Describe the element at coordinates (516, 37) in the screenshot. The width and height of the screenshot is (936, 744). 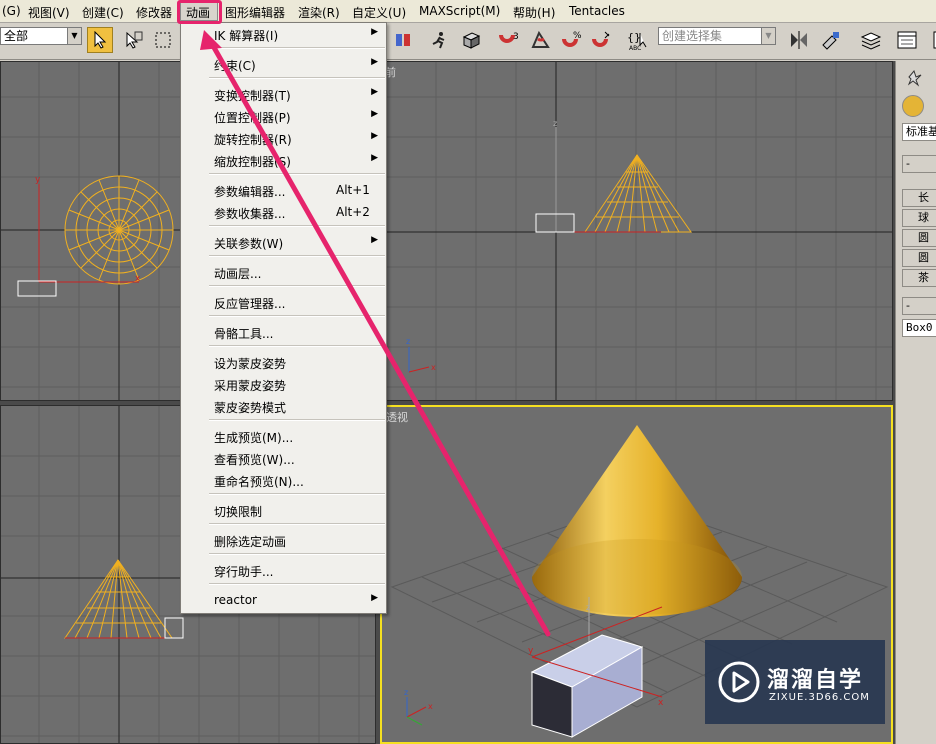
I see `svg-text: 3` at that location.